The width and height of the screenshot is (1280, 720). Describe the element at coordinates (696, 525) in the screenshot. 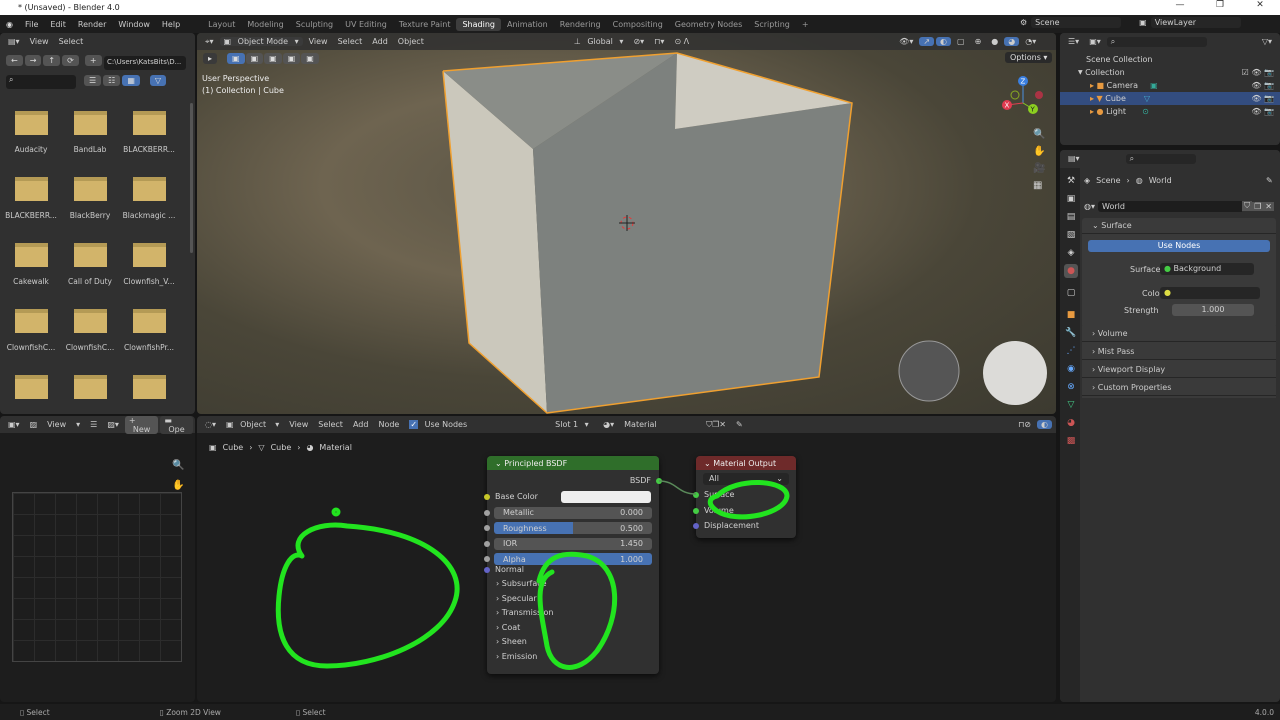

I see `displacement-input-socket` at that location.